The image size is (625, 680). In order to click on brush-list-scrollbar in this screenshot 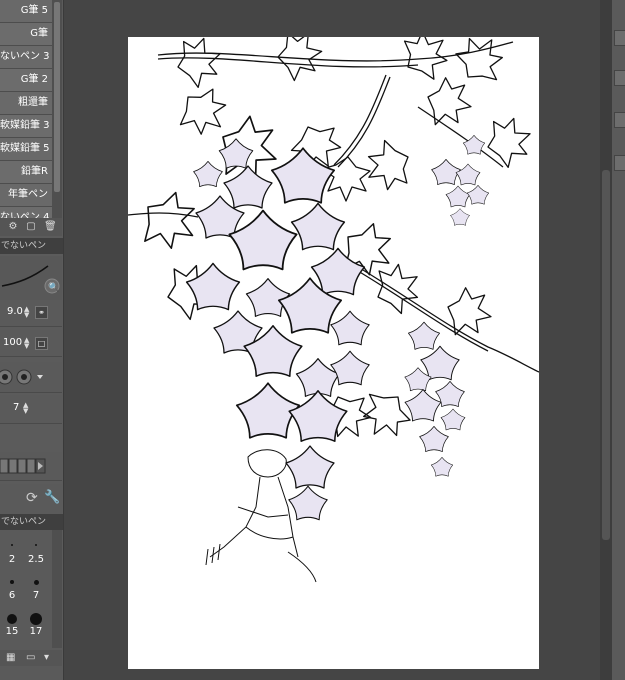, I will do `click(57, 109)`.